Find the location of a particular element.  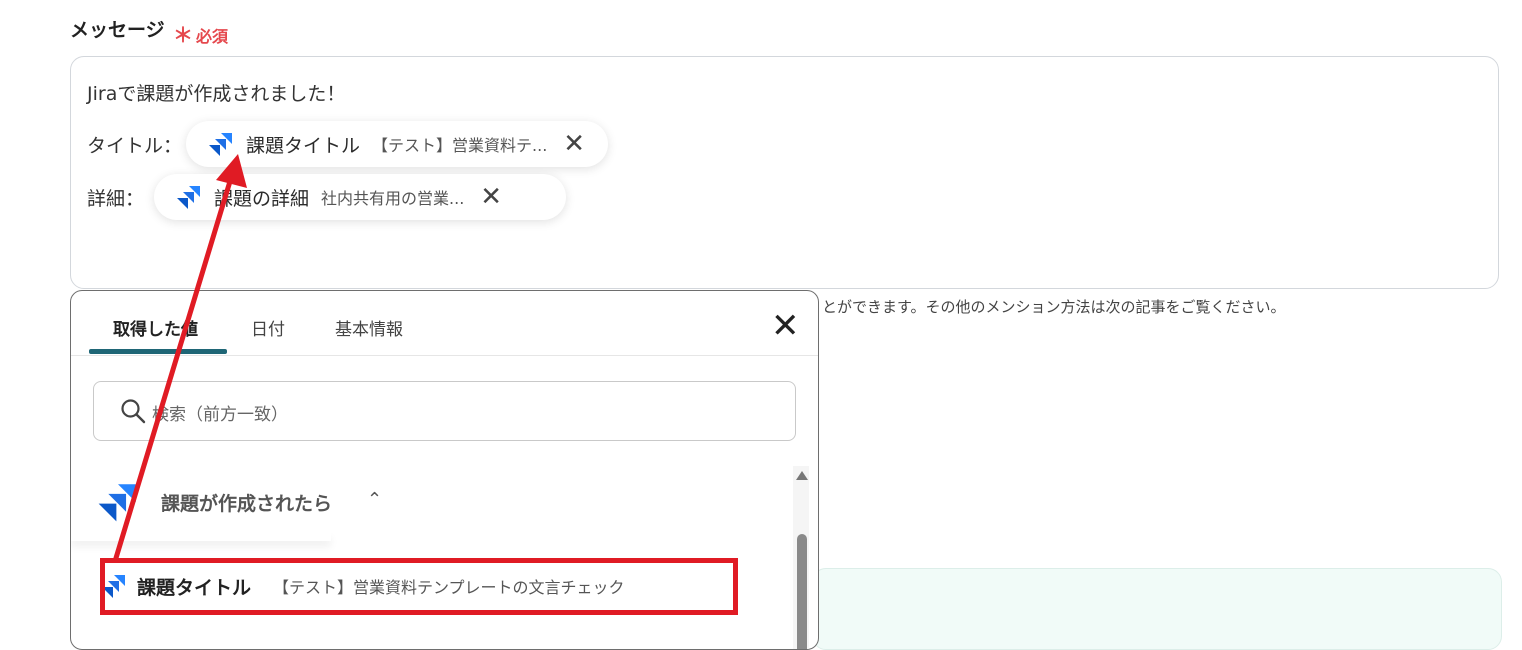

active-tab-indicator is located at coordinates (158, 351).